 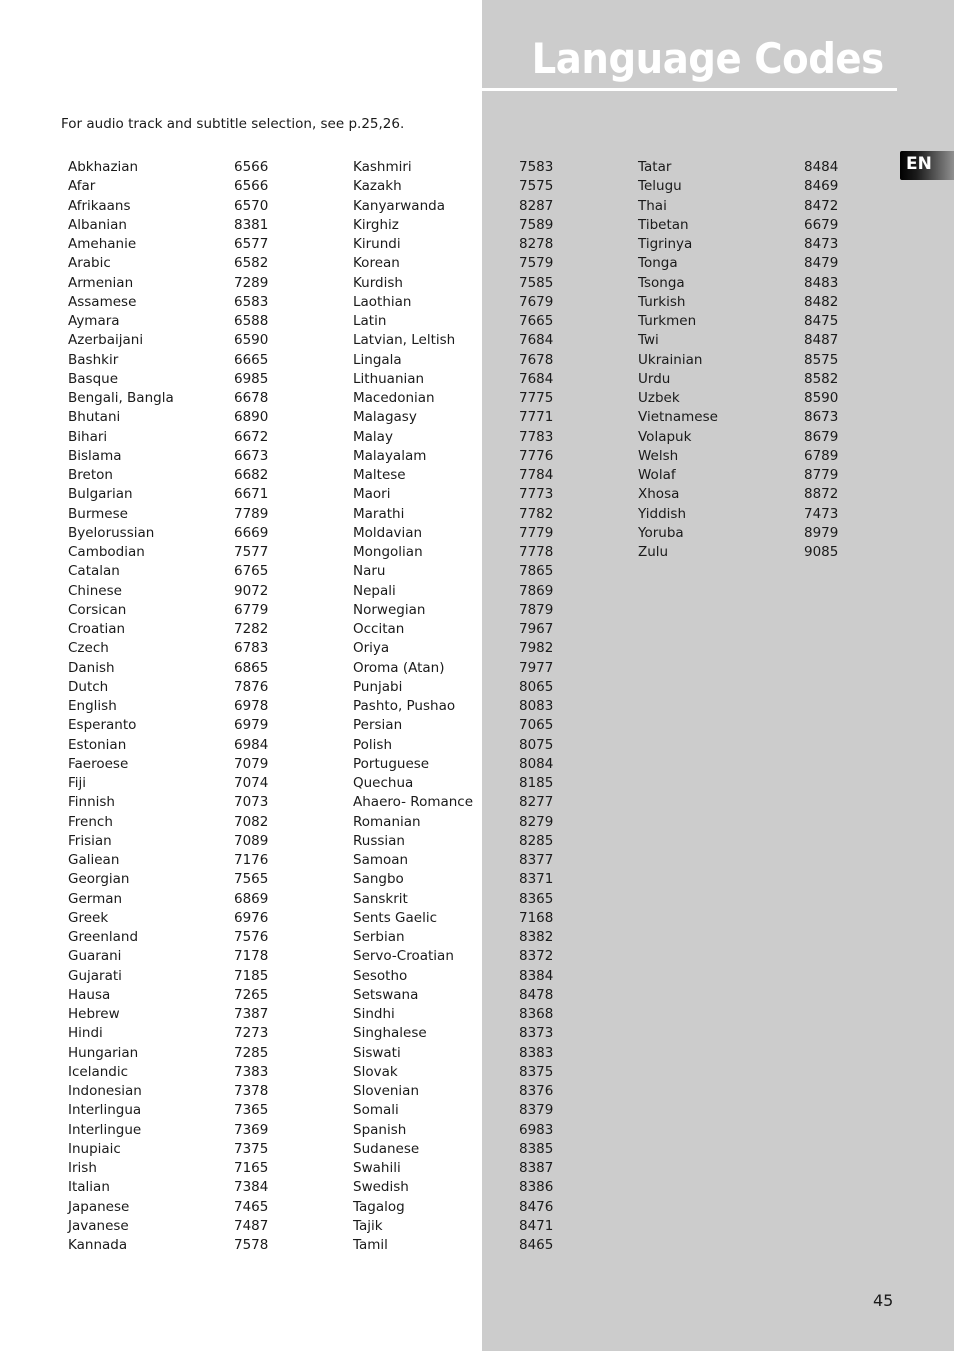 What do you see at coordinates (251, 744) in the screenshot?
I see `language-code: 6984` at bounding box center [251, 744].